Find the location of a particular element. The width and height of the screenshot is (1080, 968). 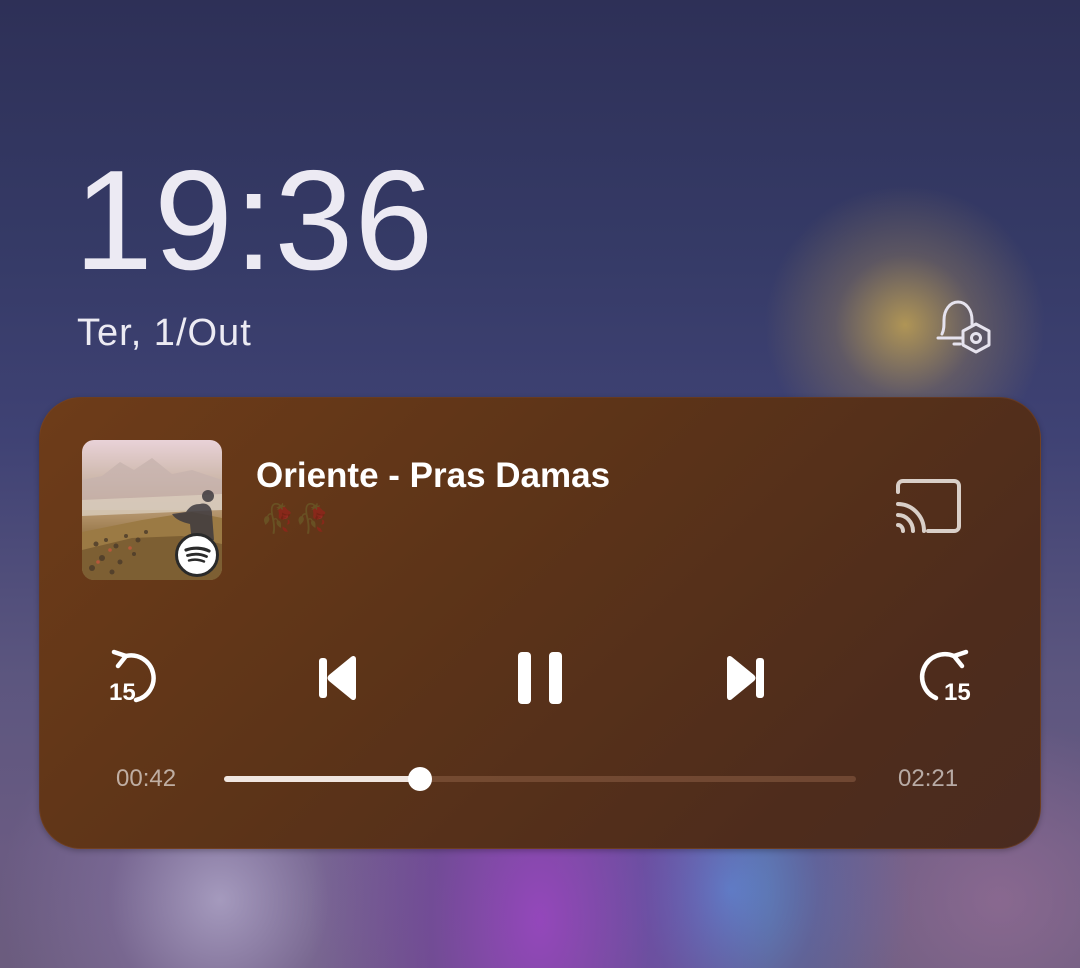

lockscreen-clock: 19:36 is located at coordinates (254, 220).